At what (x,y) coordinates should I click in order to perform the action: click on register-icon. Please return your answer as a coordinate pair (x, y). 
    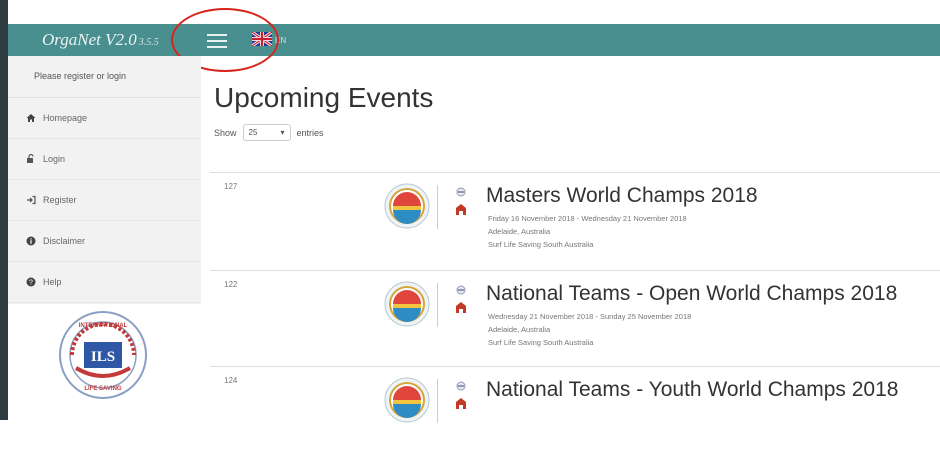
    Looking at the image, I should click on (31, 200).